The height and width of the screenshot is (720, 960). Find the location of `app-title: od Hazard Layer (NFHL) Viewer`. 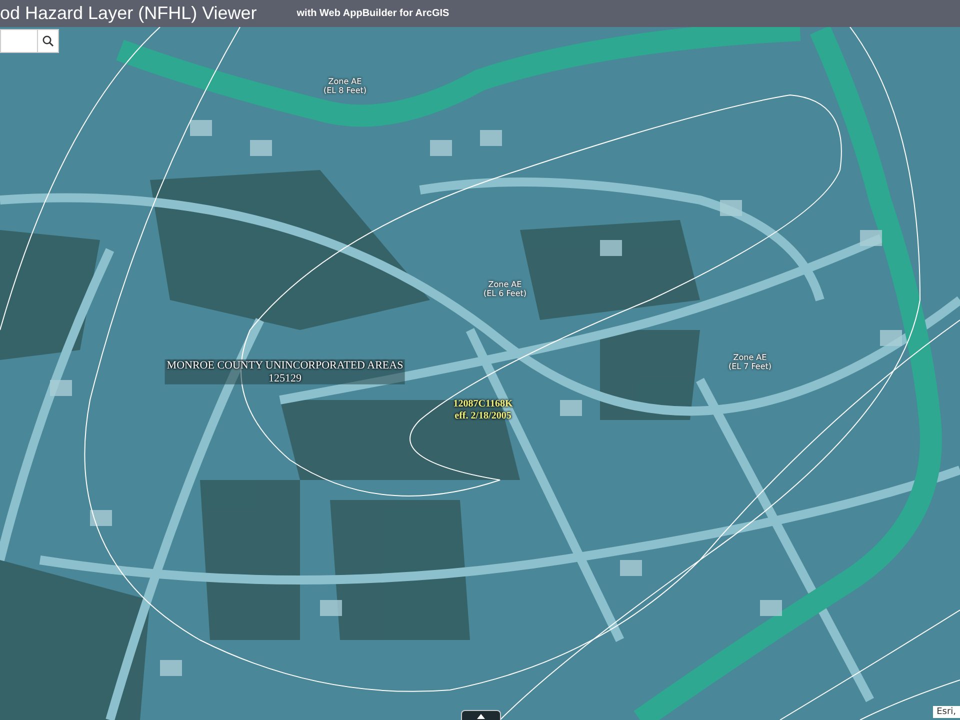

app-title: od Hazard Layer (NFHL) Viewer is located at coordinates (128, 13).